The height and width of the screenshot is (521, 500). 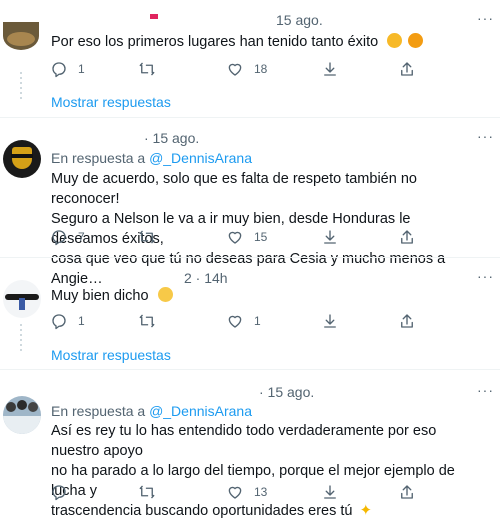 I want to click on display-name-redacted, so click(x=154, y=16).